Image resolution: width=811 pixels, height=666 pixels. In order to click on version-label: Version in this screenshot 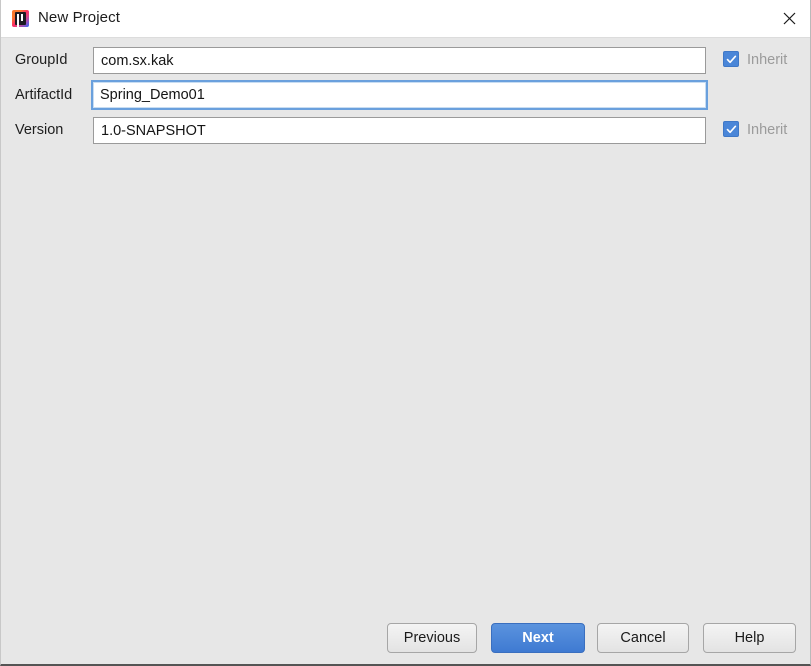, I will do `click(39, 130)`.